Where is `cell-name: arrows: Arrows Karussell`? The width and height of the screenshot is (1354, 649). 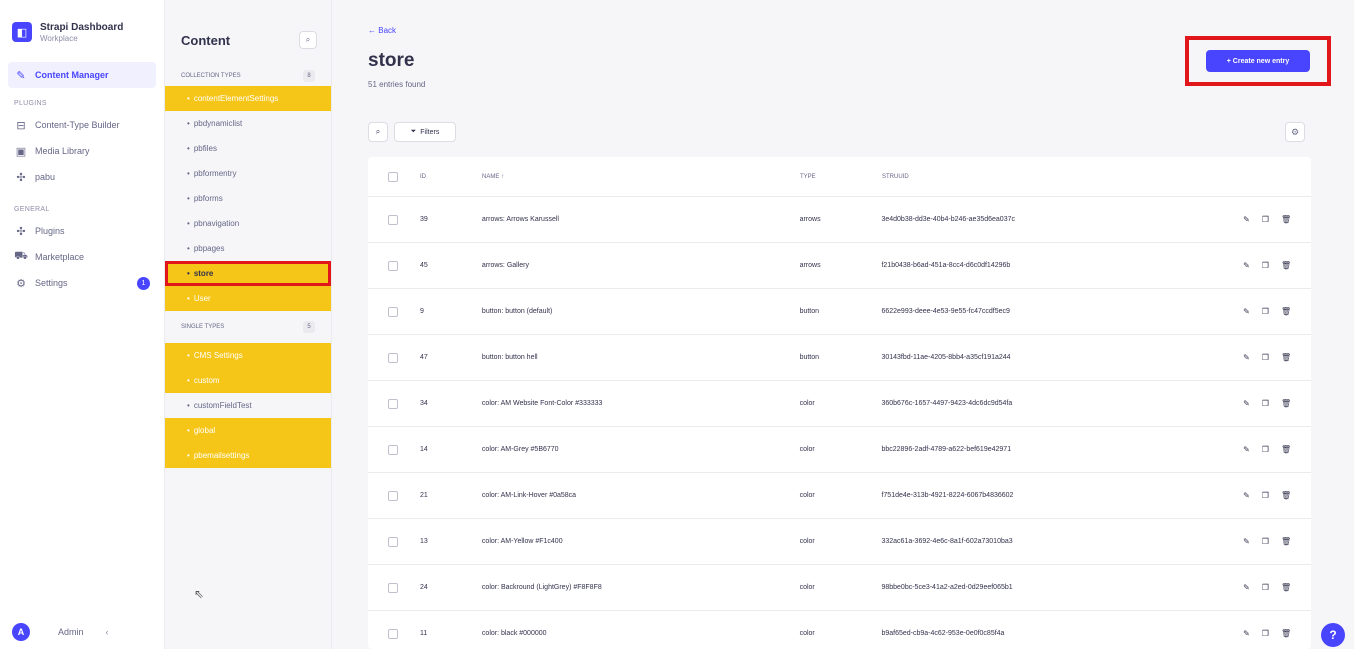
cell-name: arrows: Arrows Karussell is located at coordinates (520, 219).